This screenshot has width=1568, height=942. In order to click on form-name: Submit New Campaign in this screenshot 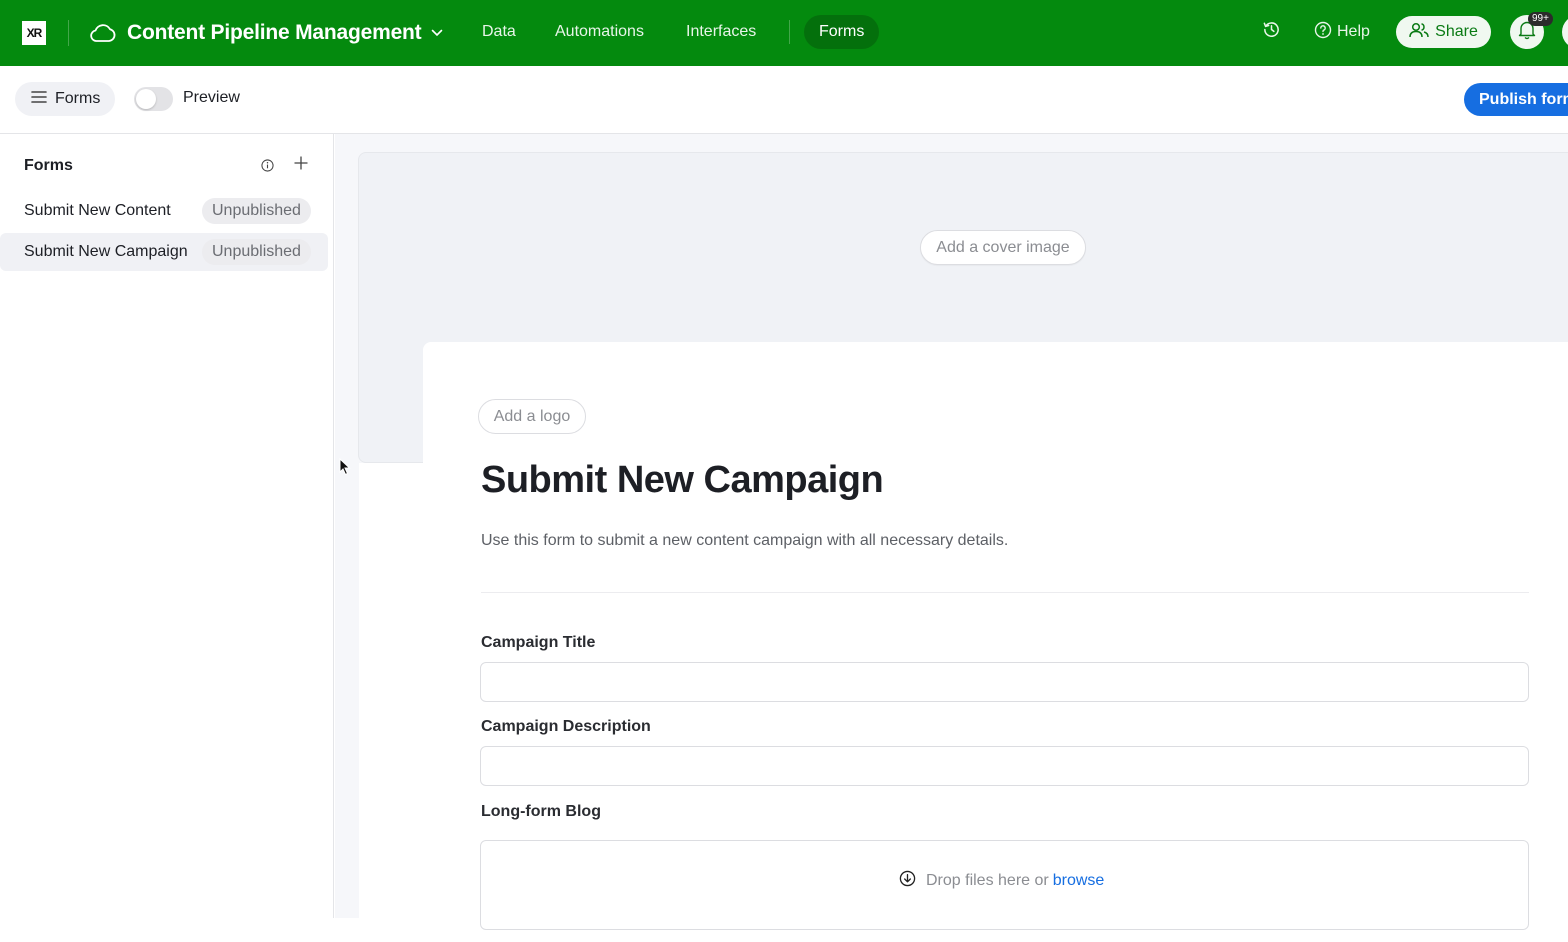, I will do `click(106, 251)`.